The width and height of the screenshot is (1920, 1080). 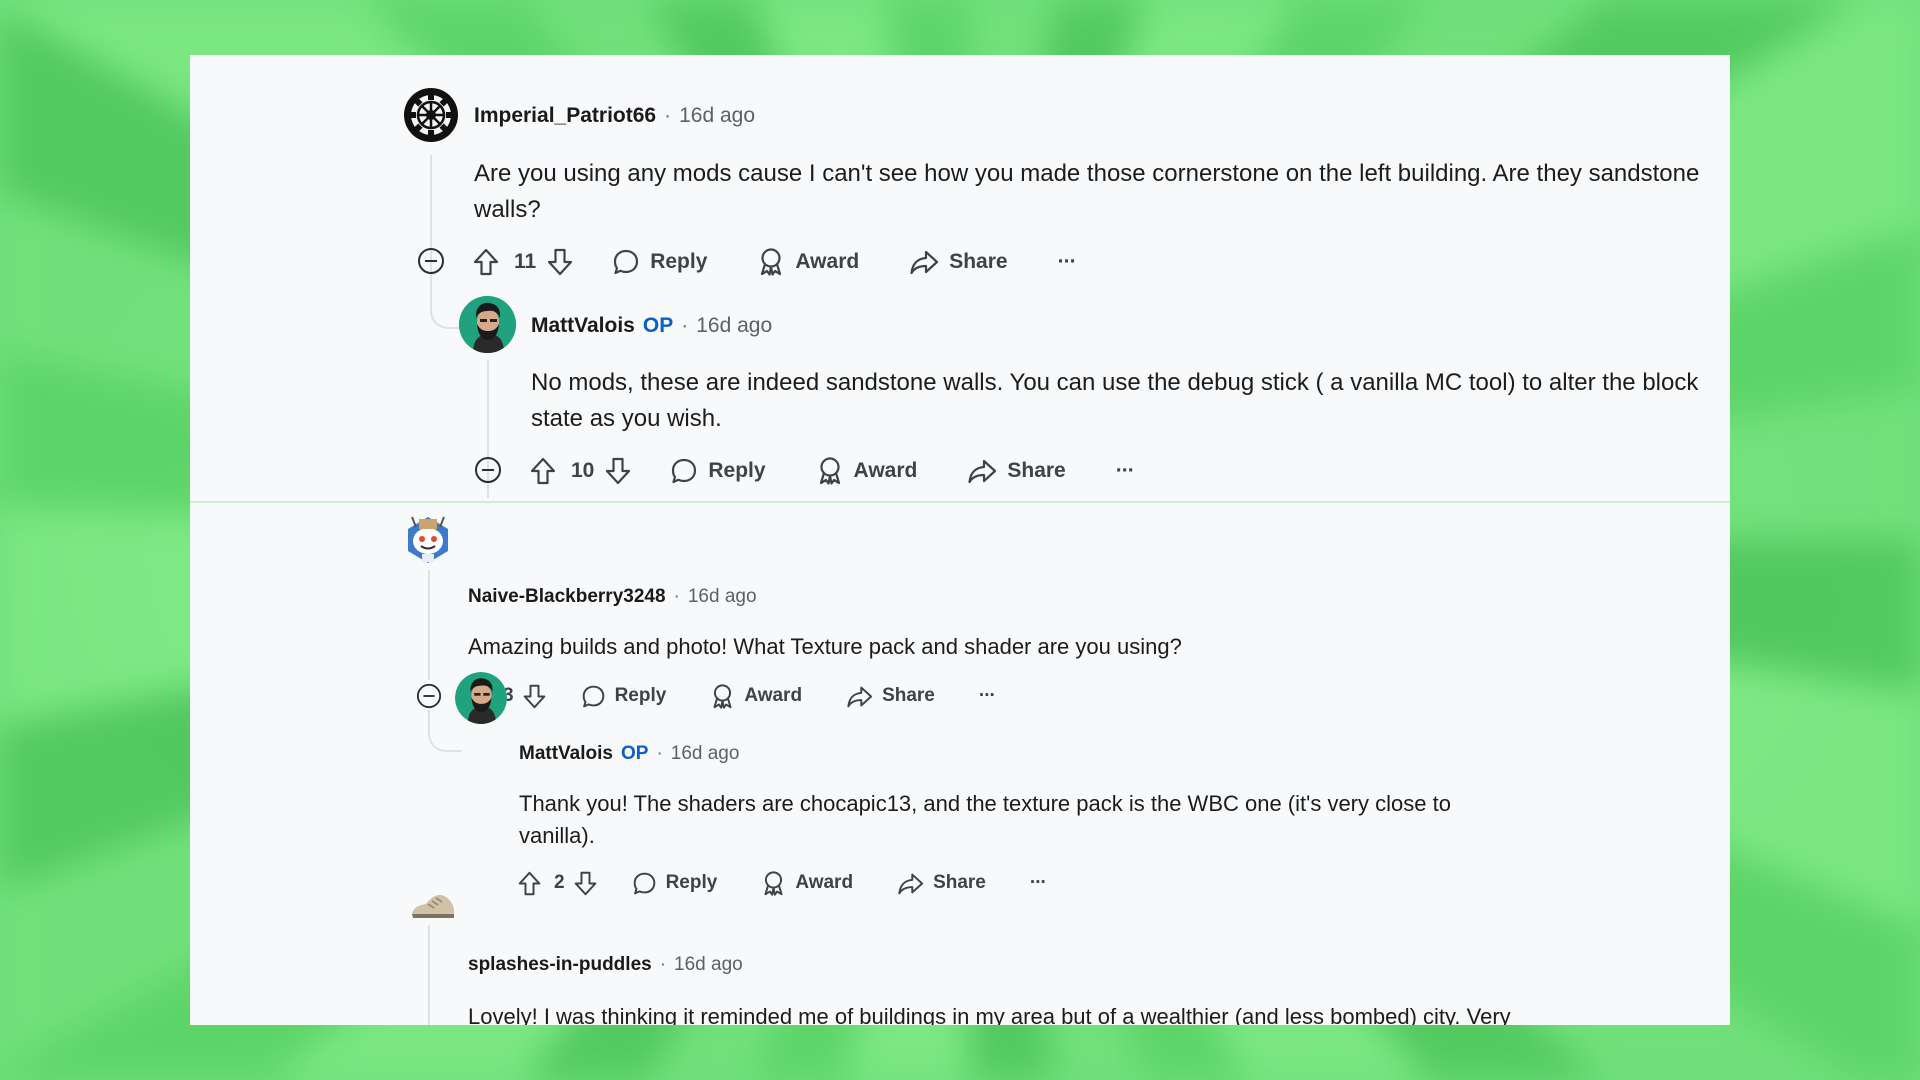 I want to click on snoo-avatar-icon, so click(x=428, y=539).